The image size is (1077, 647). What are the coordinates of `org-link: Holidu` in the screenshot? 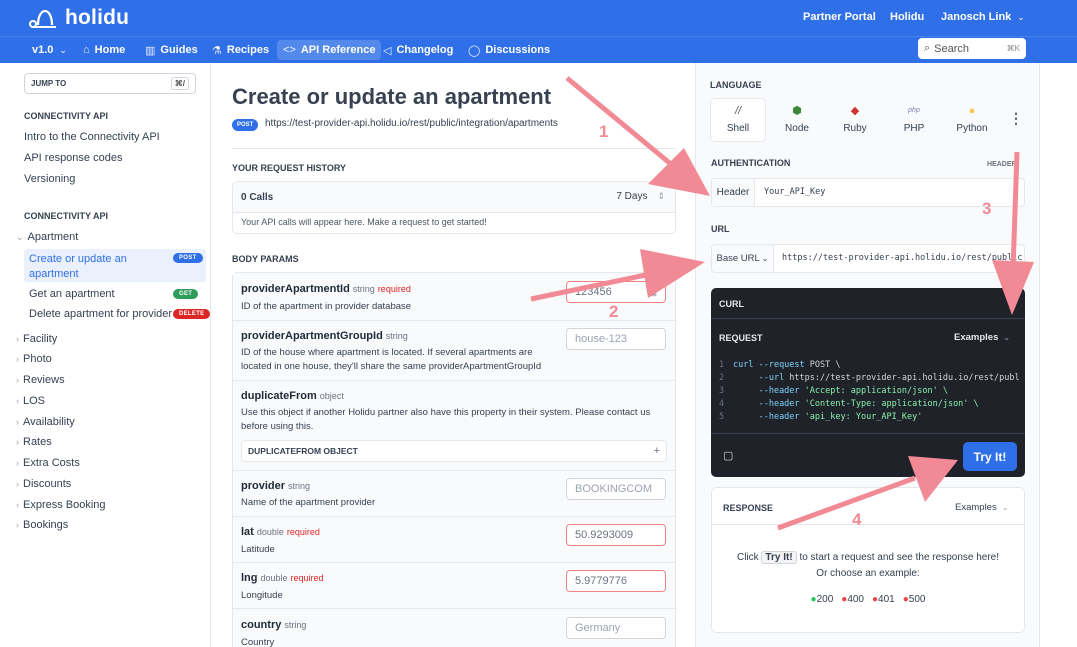 It's located at (907, 17).